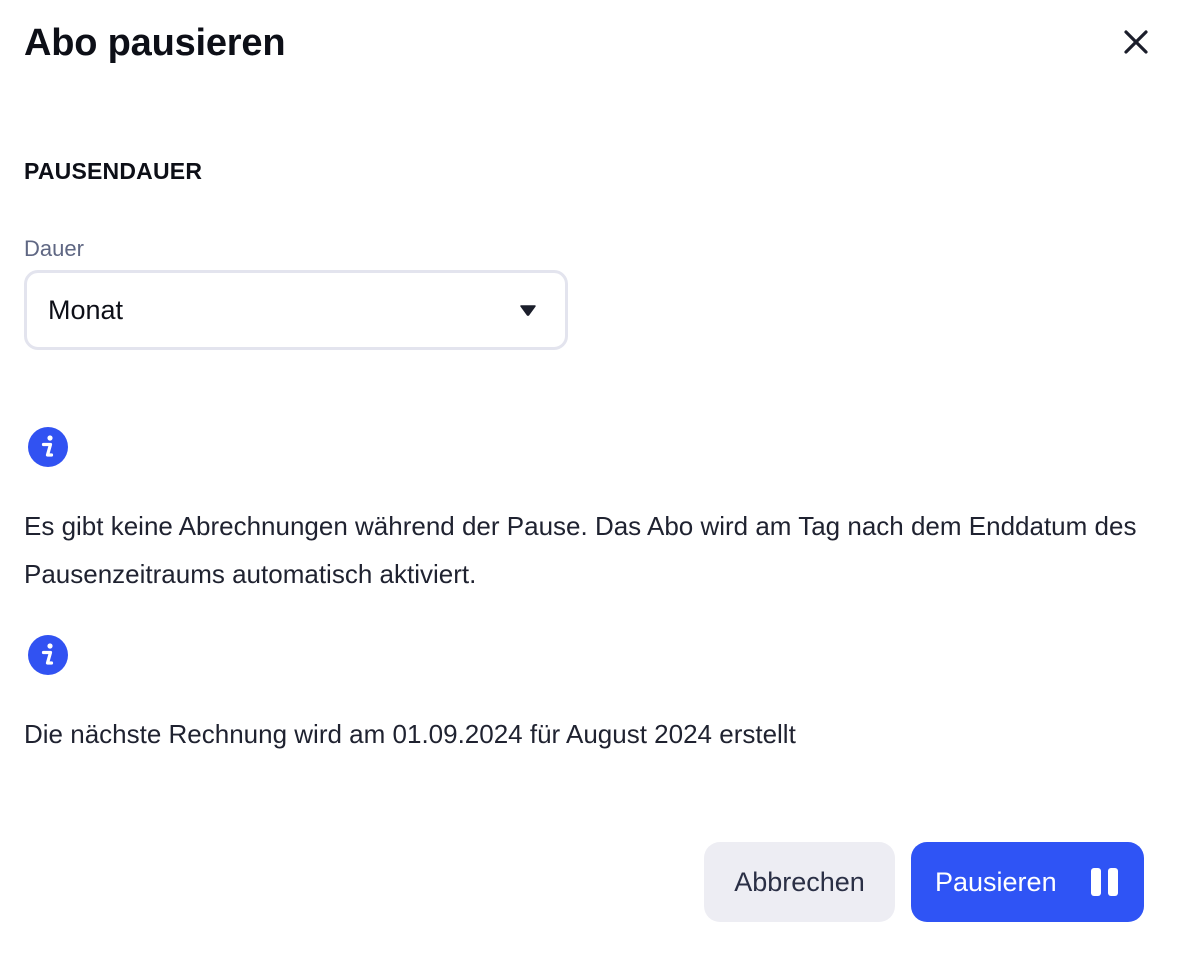 This screenshot has height=956, width=1192. I want to click on close-icon, so click(1136, 42).